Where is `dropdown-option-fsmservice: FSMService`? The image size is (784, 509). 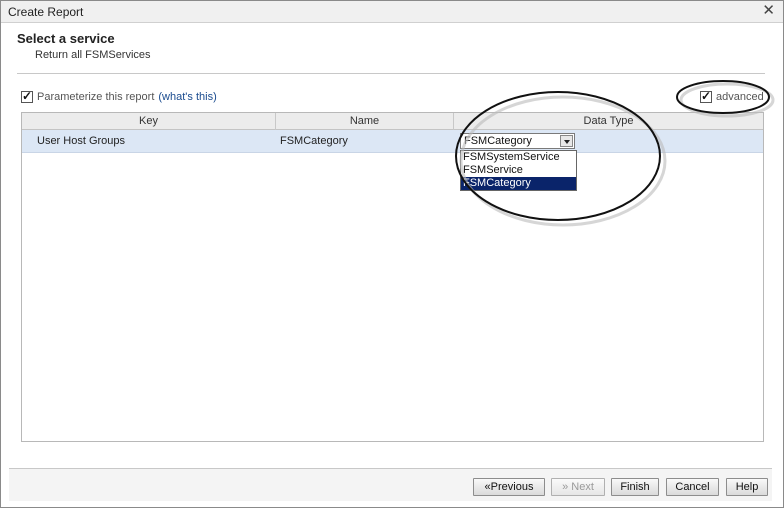 dropdown-option-fsmservice: FSMService is located at coordinates (518, 170).